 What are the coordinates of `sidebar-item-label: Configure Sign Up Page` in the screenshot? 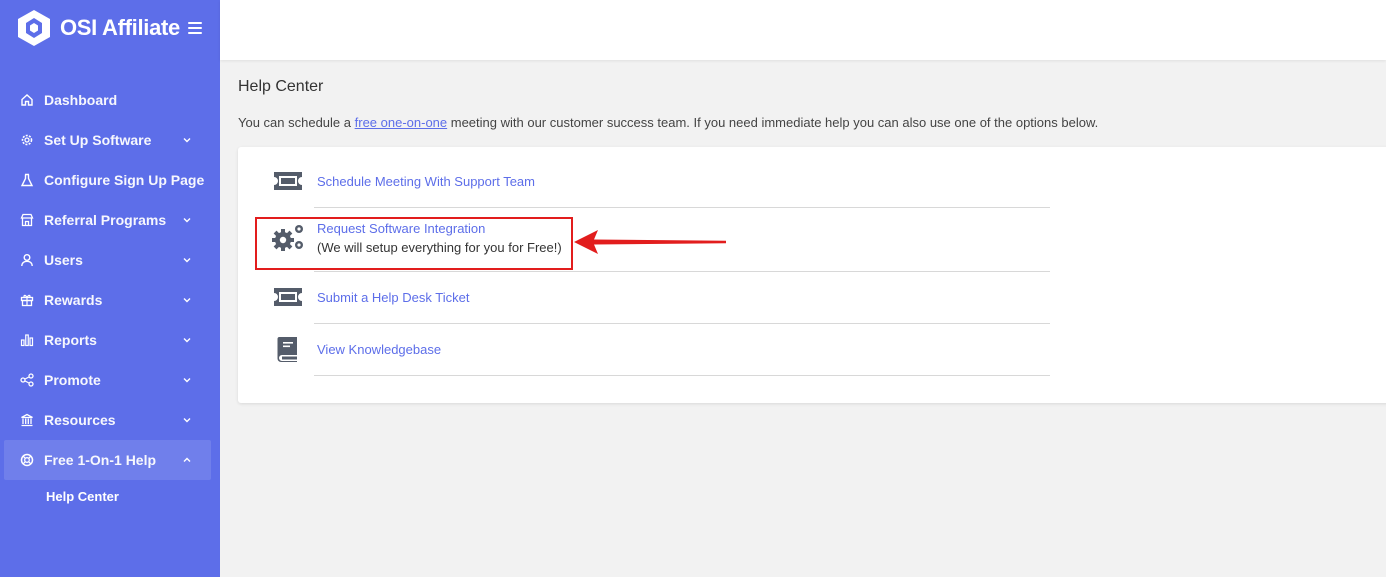 It's located at (124, 180).